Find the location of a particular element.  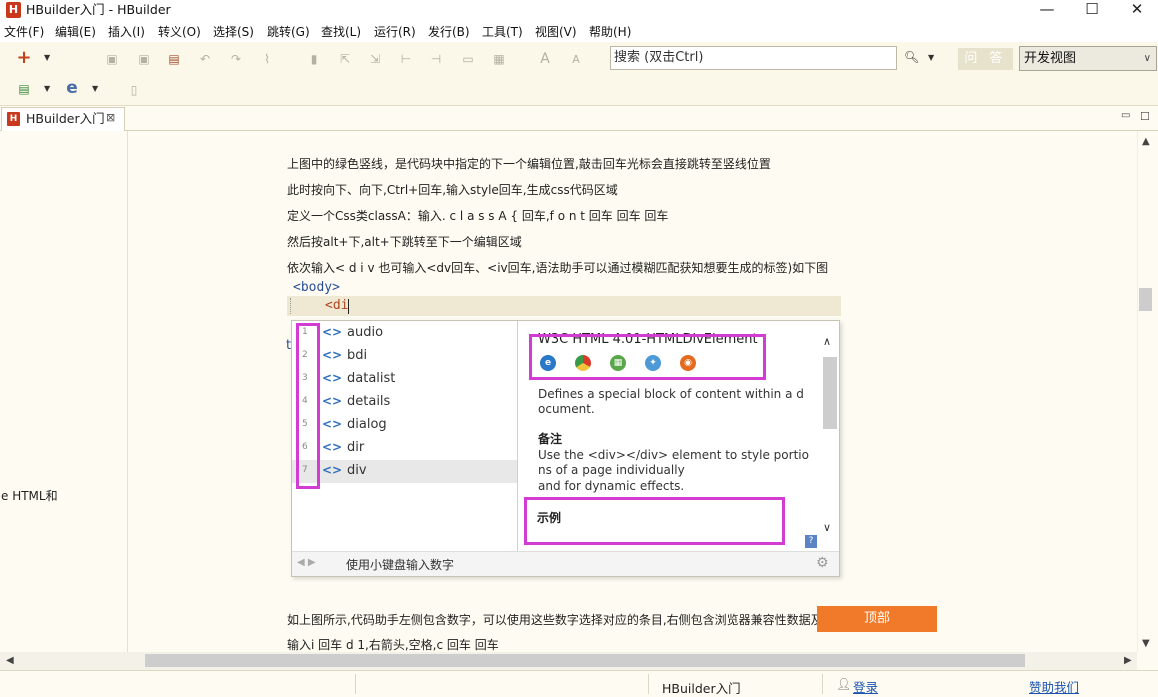

move-up-icon: ⊢ is located at coordinates (406, 59).